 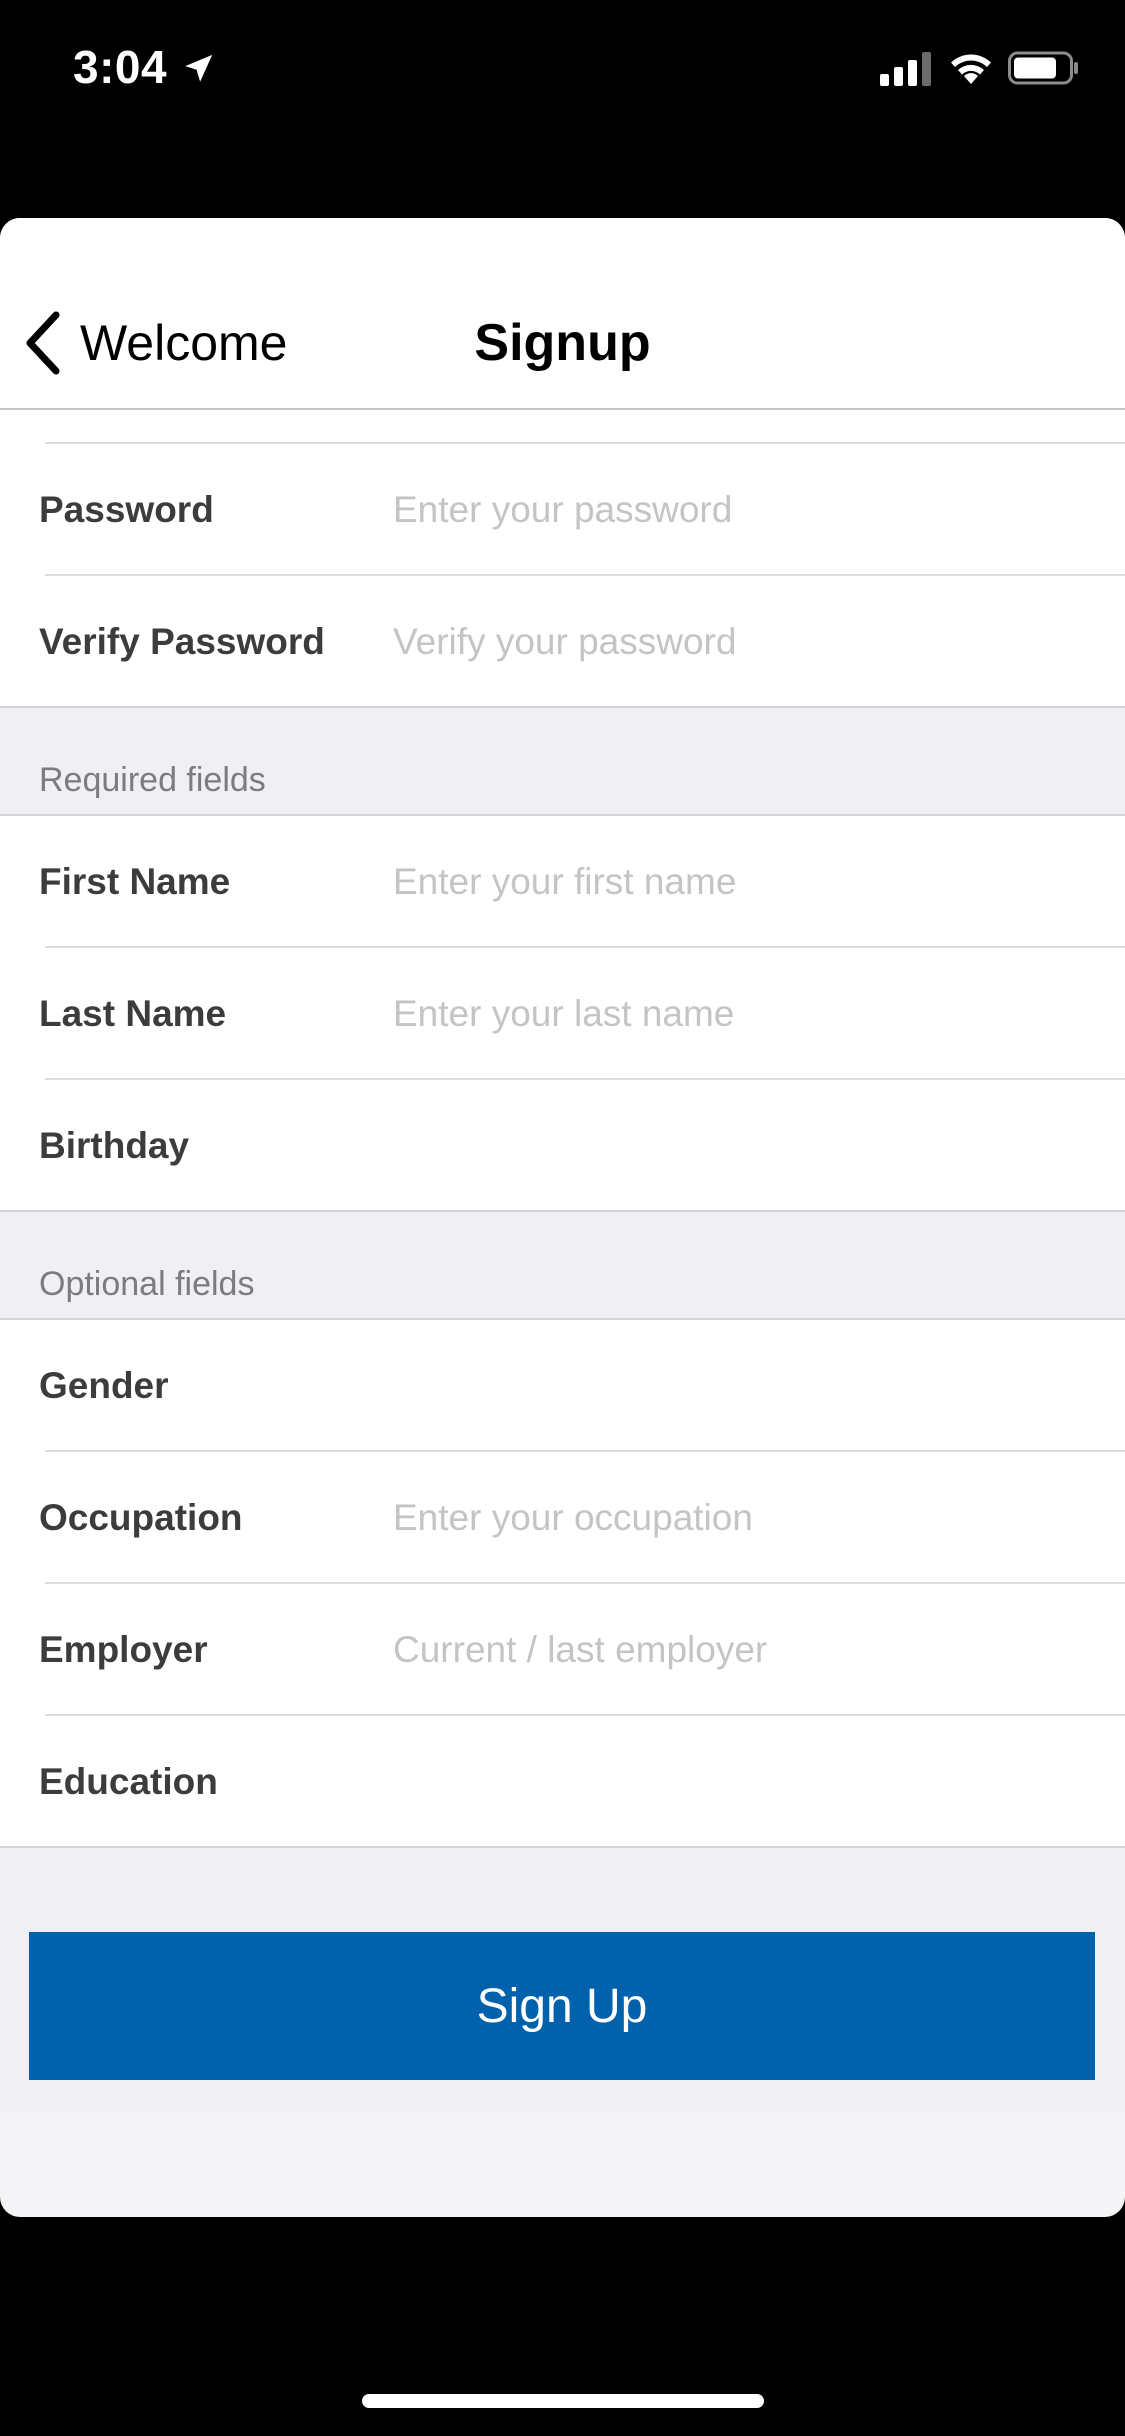 What do you see at coordinates (749, 882) in the screenshot?
I see `first-name-input` at bounding box center [749, 882].